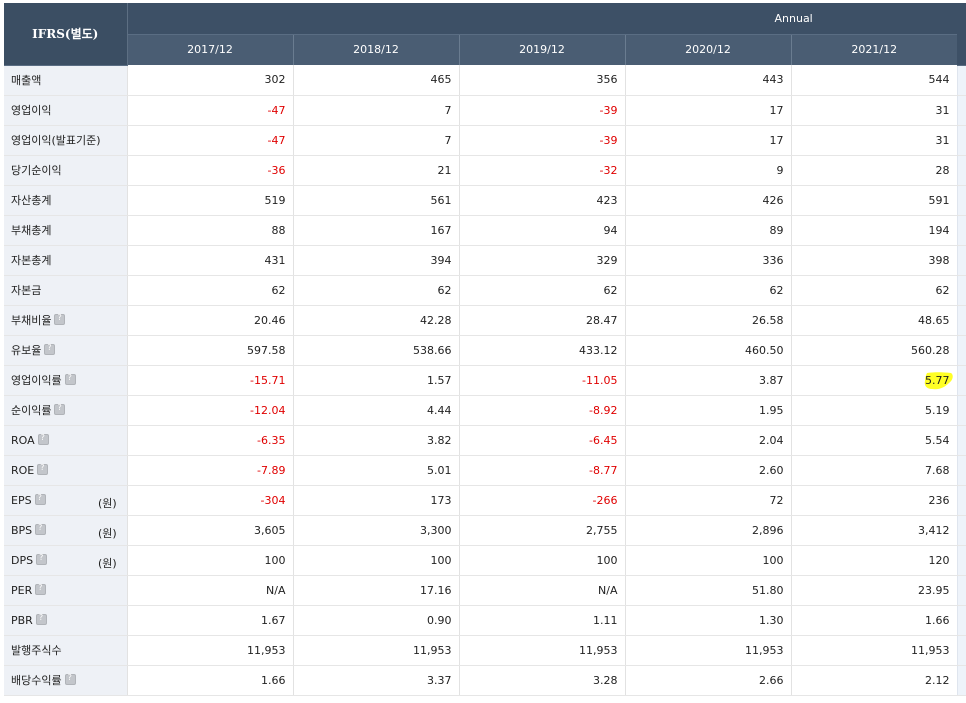  What do you see at coordinates (65, 470) in the screenshot?
I see `row-label-cell: ROE` at bounding box center [65, 470].